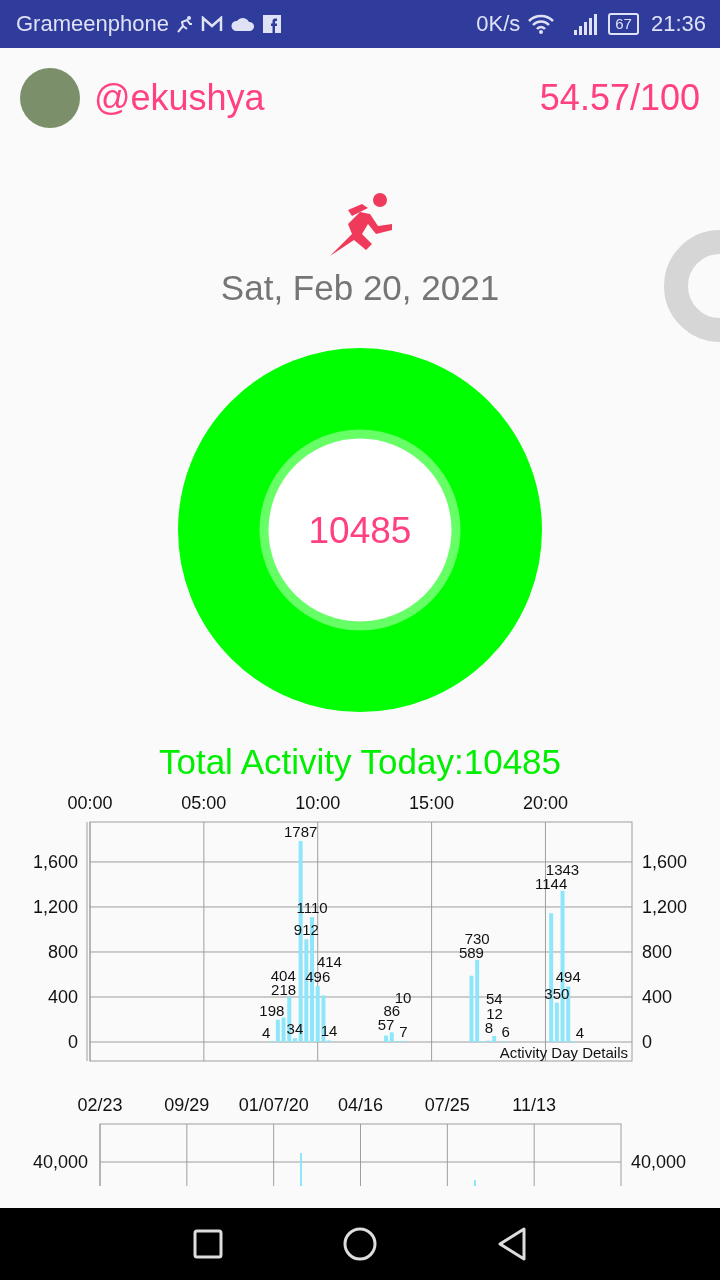 Image resolution: width=720 pixels, height=1280 pixels. I want to click on bar-value-label: 350, so click(557, 993).